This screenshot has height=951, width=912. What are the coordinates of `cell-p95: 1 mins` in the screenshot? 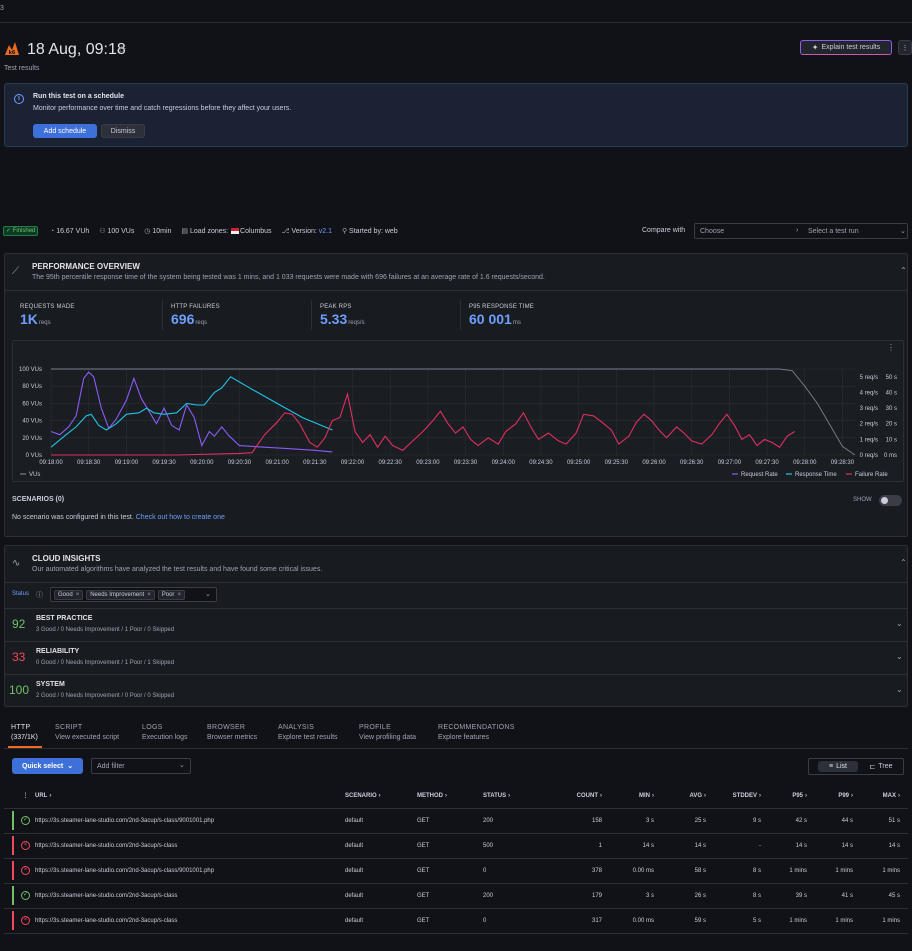 It's located at (792, 871).